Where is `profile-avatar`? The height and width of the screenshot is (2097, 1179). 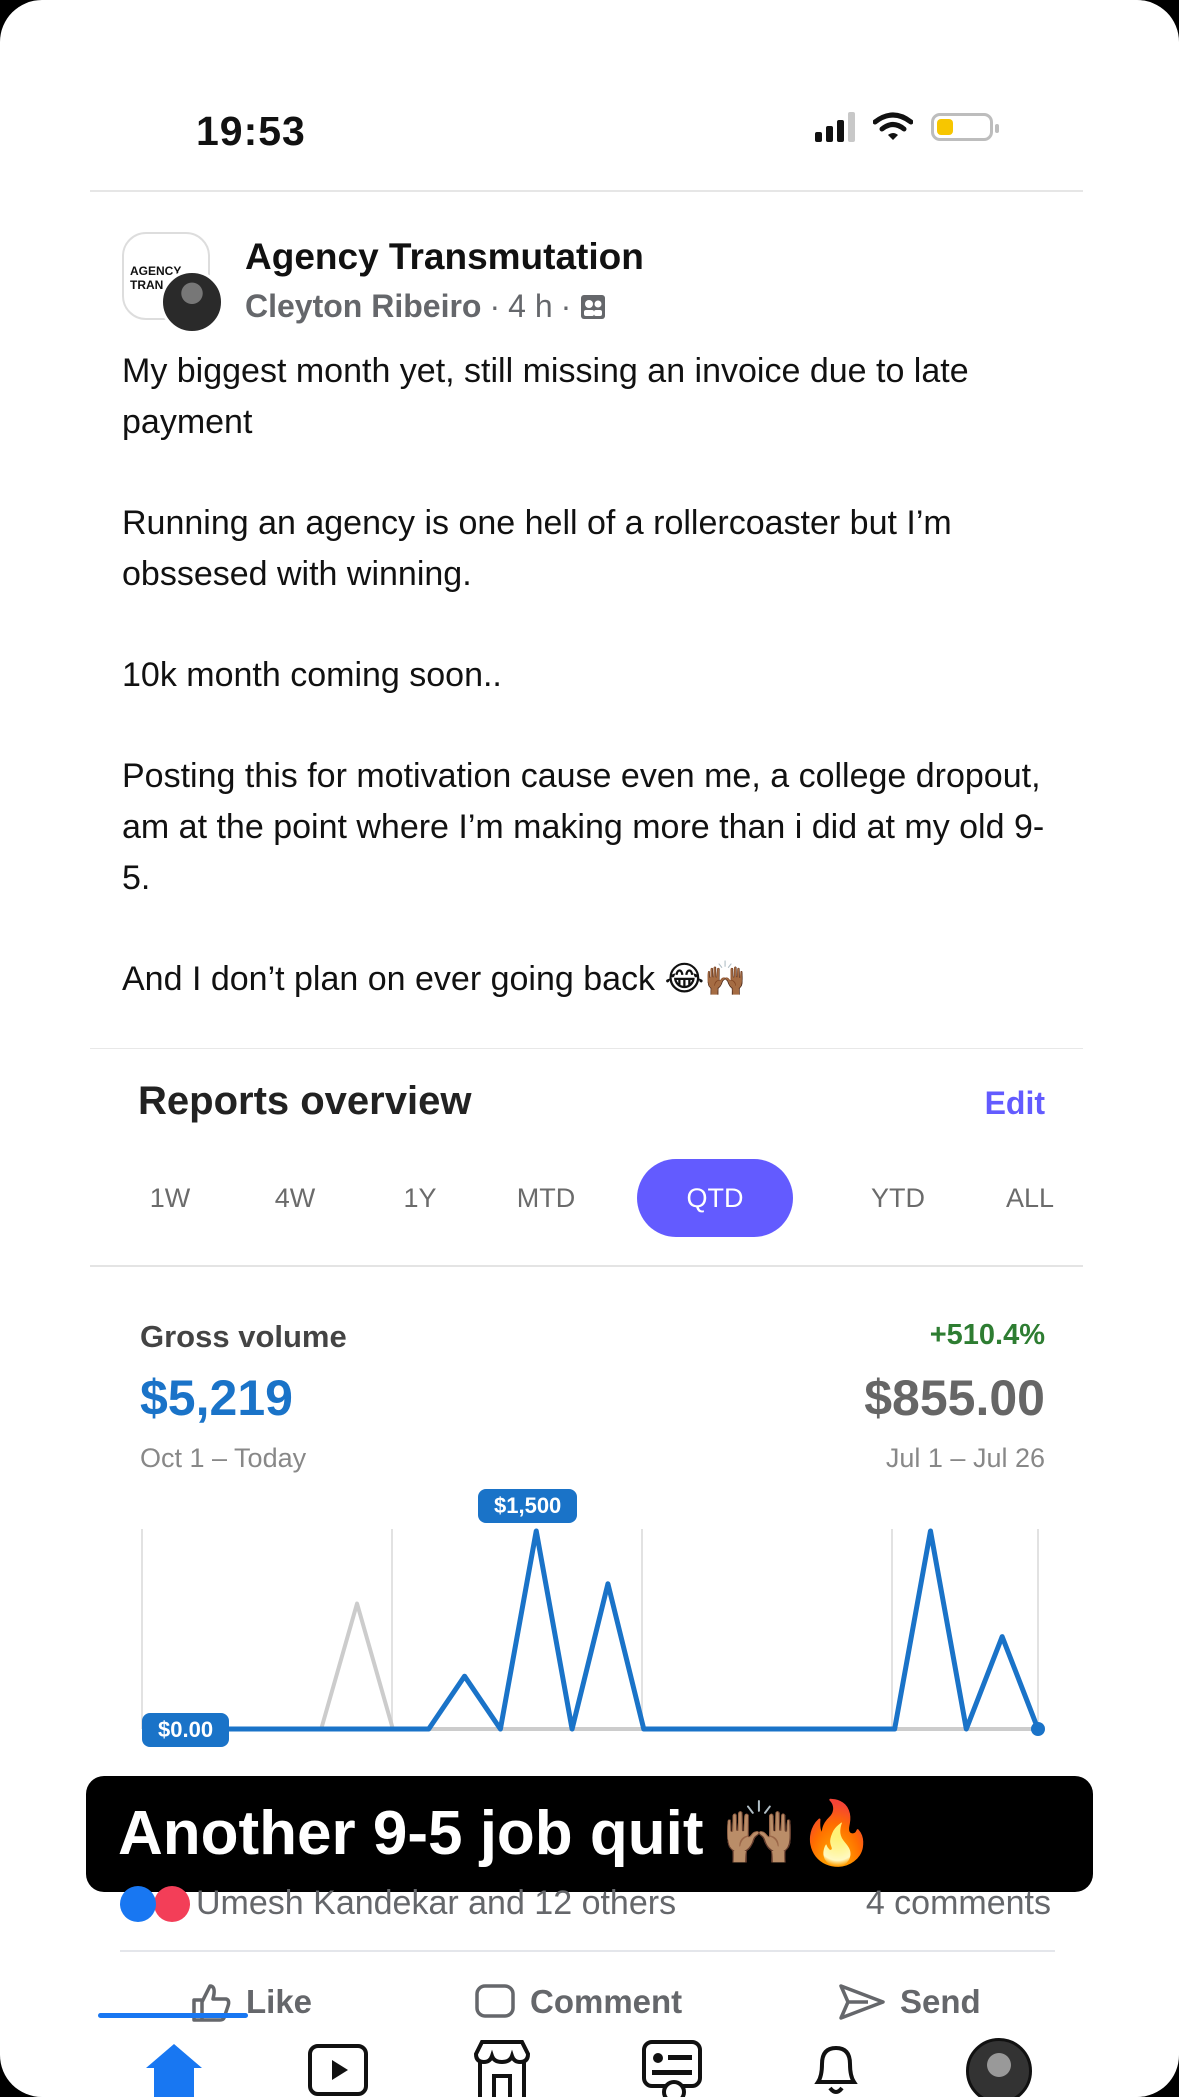 profile-avatar is located at coordinates (999, 2067).